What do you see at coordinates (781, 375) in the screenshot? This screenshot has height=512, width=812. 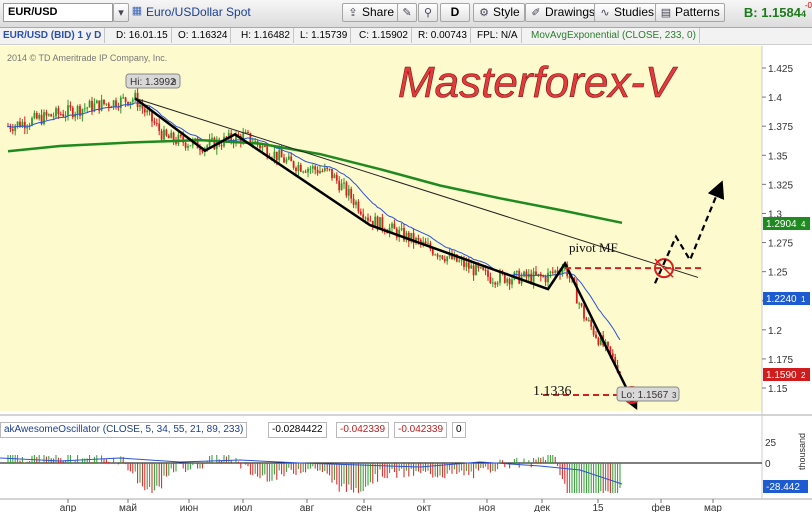 I see `price-tag-red-text: 1.1590` at bounding box center [781, 375].